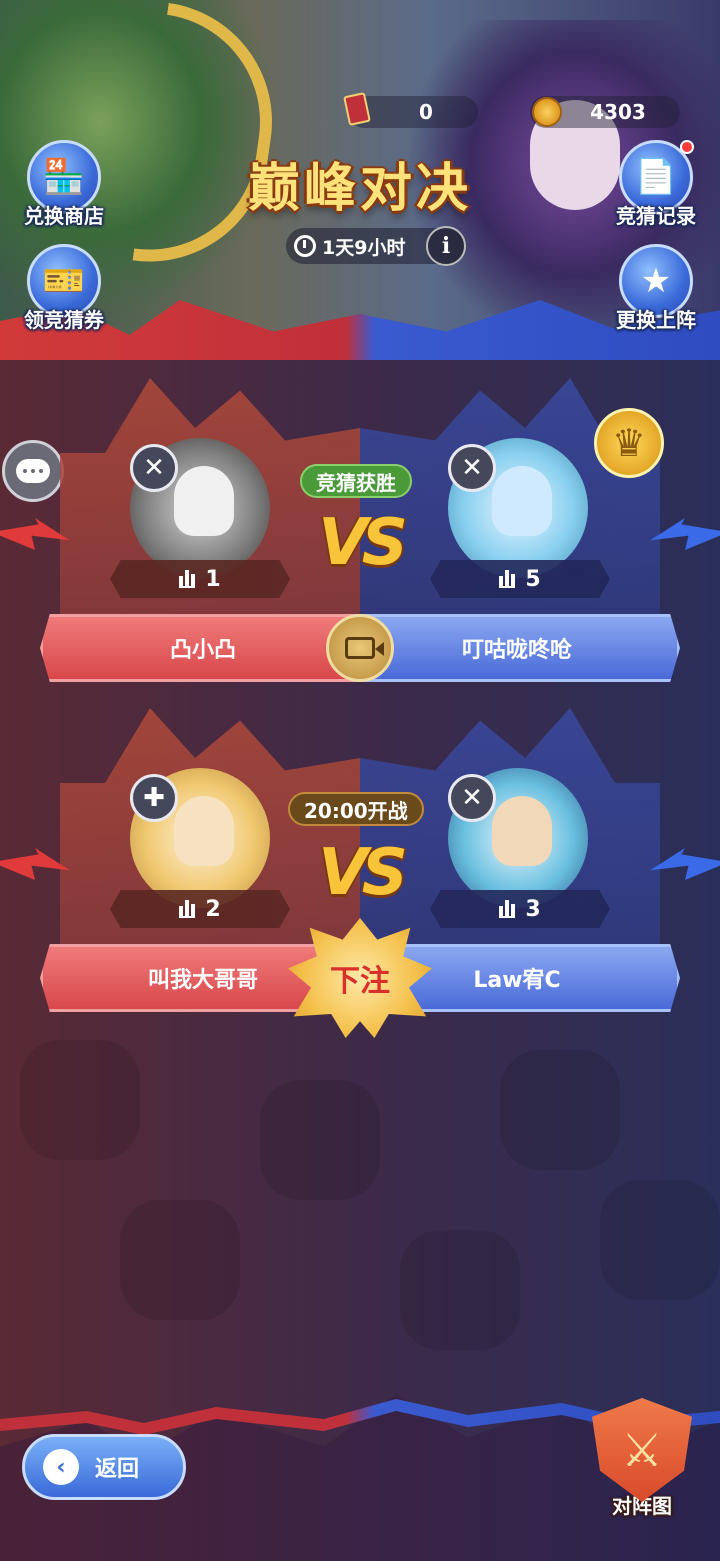 This screenshot has height=1561, width=720. I want to click on rank-badge-left: 1, so click(200, 579).